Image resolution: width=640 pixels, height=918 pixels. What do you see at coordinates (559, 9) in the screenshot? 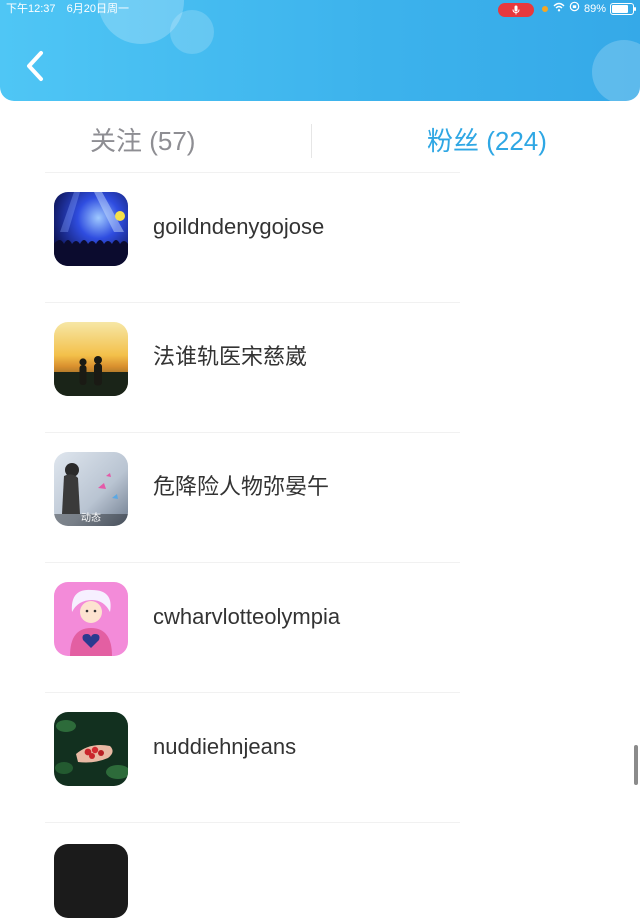
I see `wifi-icon` at bounding box center [559, 9].